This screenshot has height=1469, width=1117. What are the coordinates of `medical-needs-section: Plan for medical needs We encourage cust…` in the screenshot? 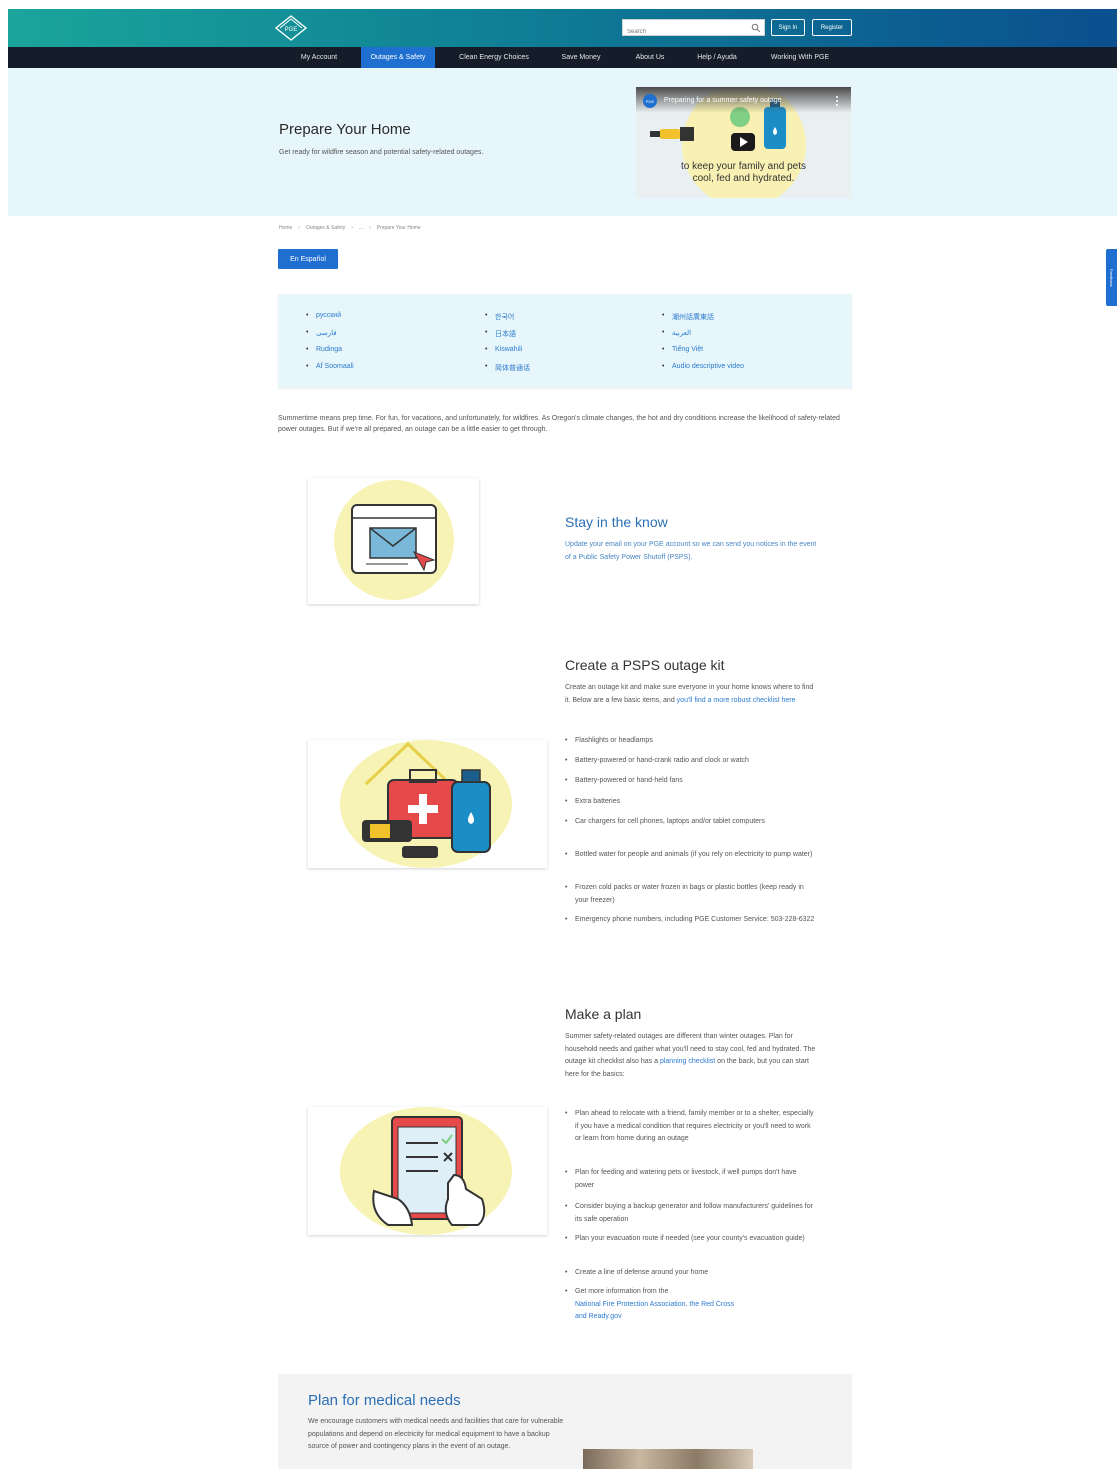 It's located at (565, 1421).